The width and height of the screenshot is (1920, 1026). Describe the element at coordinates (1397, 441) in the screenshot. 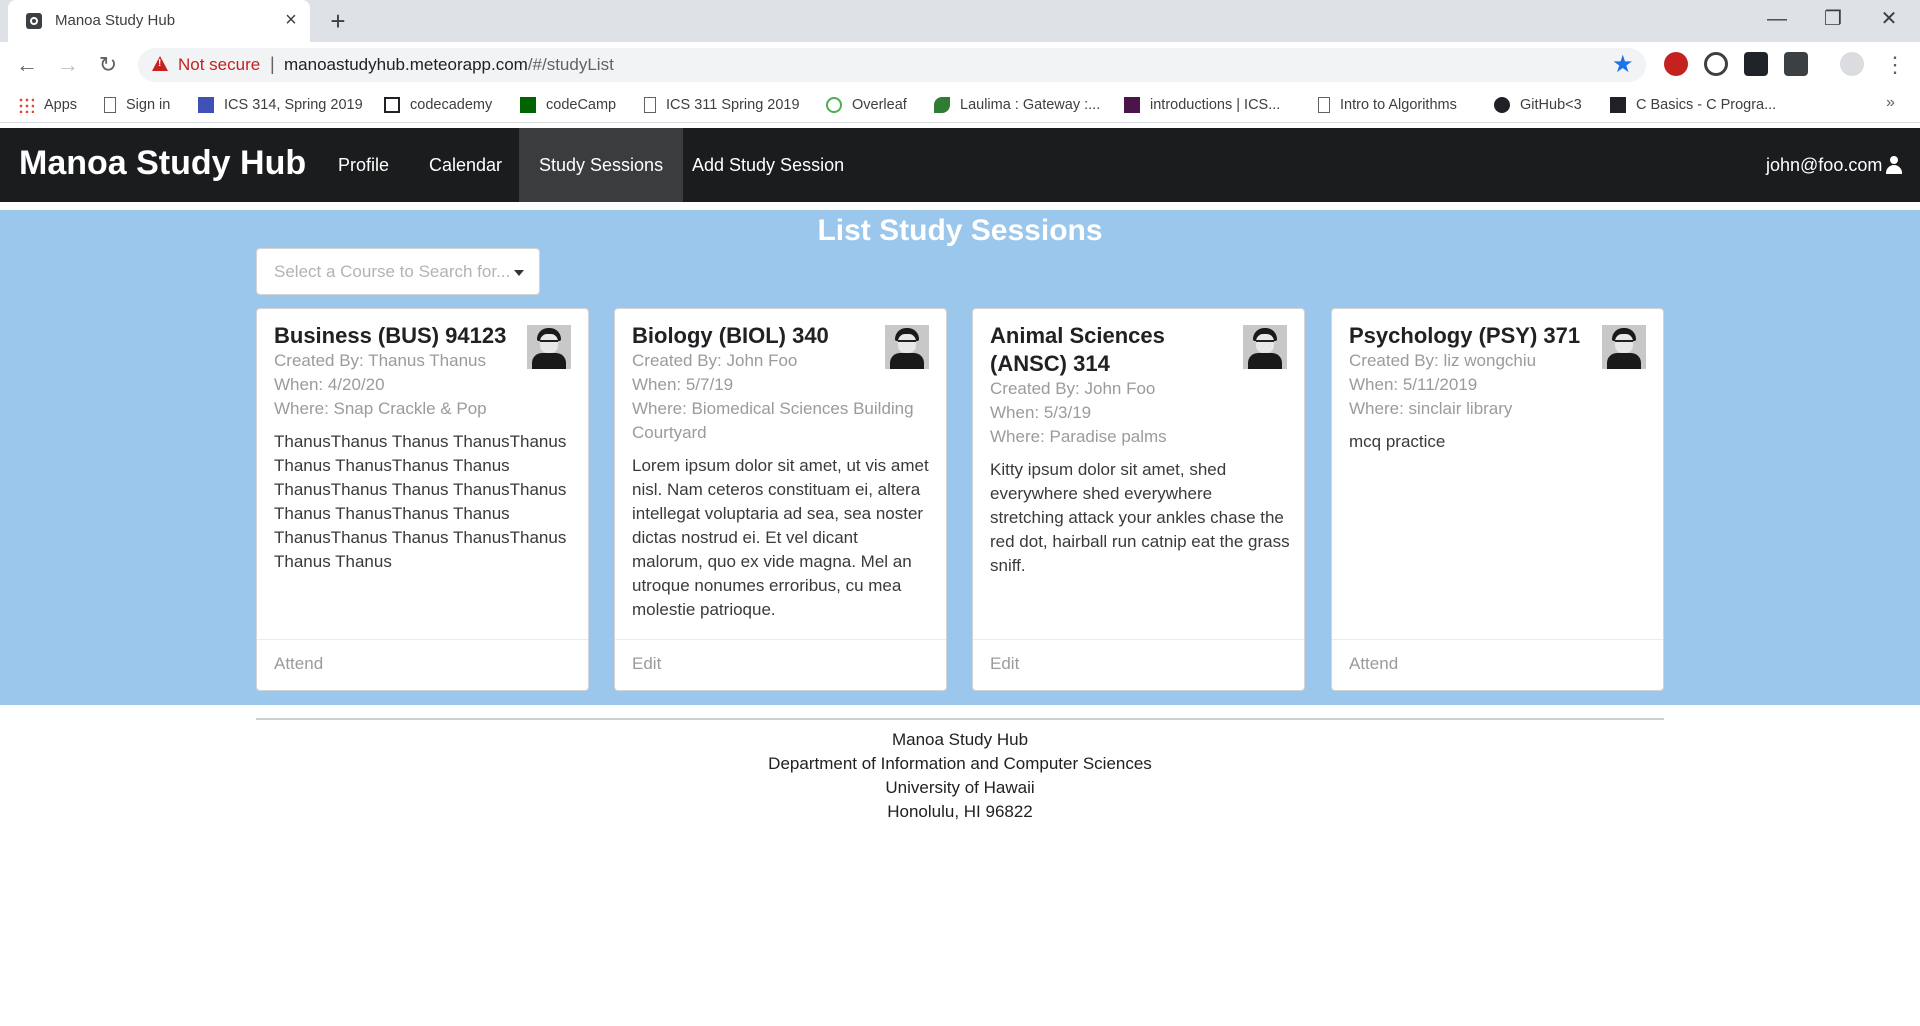

I see `session-description: mcq practice` at that location.